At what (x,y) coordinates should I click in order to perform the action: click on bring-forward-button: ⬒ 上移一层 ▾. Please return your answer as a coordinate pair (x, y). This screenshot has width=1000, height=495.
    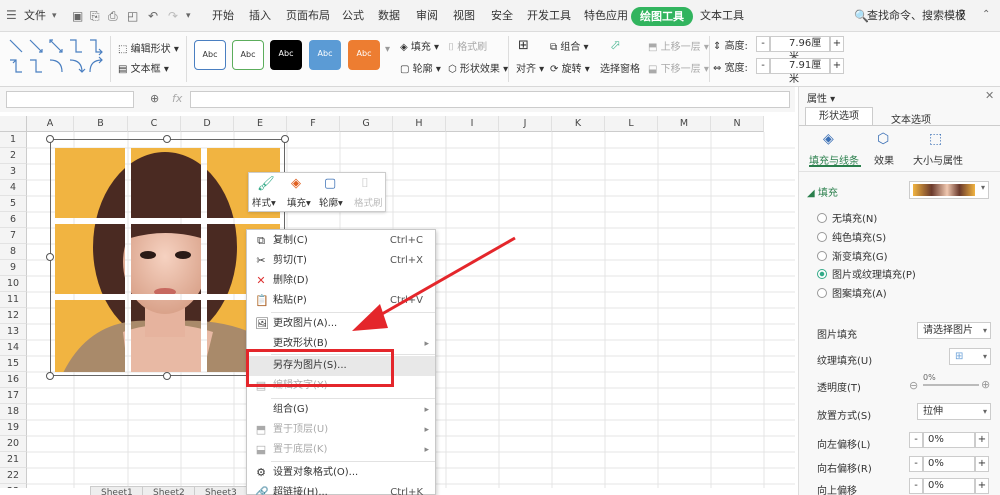
    Looking at the image, I should click on (678, 45).